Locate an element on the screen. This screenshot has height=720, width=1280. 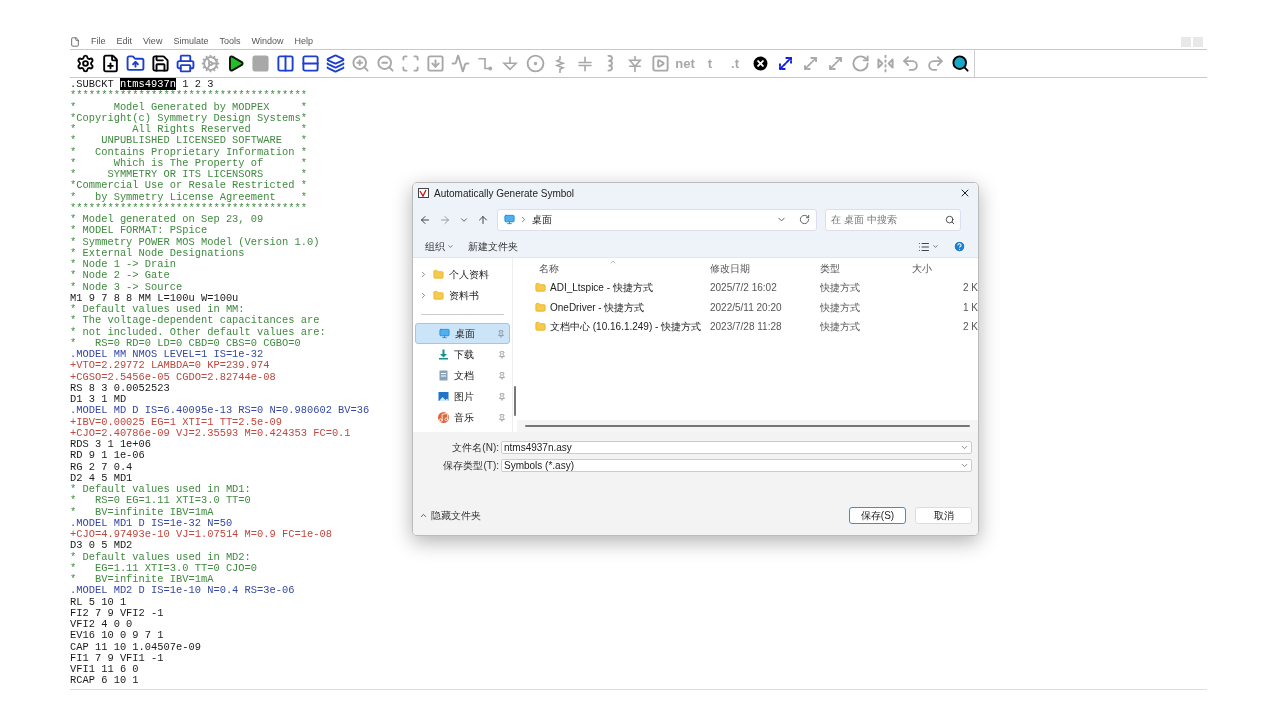
capacitor-icon is located at coordinates (585, 63).